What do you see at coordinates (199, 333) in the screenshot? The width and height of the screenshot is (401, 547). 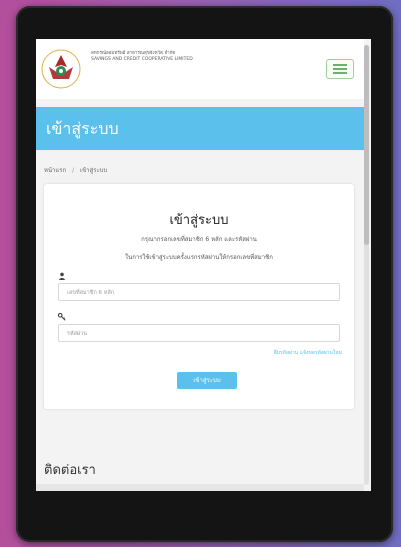 I see `password-input: รหัสผ่าน` at bounding box center [199, 333].